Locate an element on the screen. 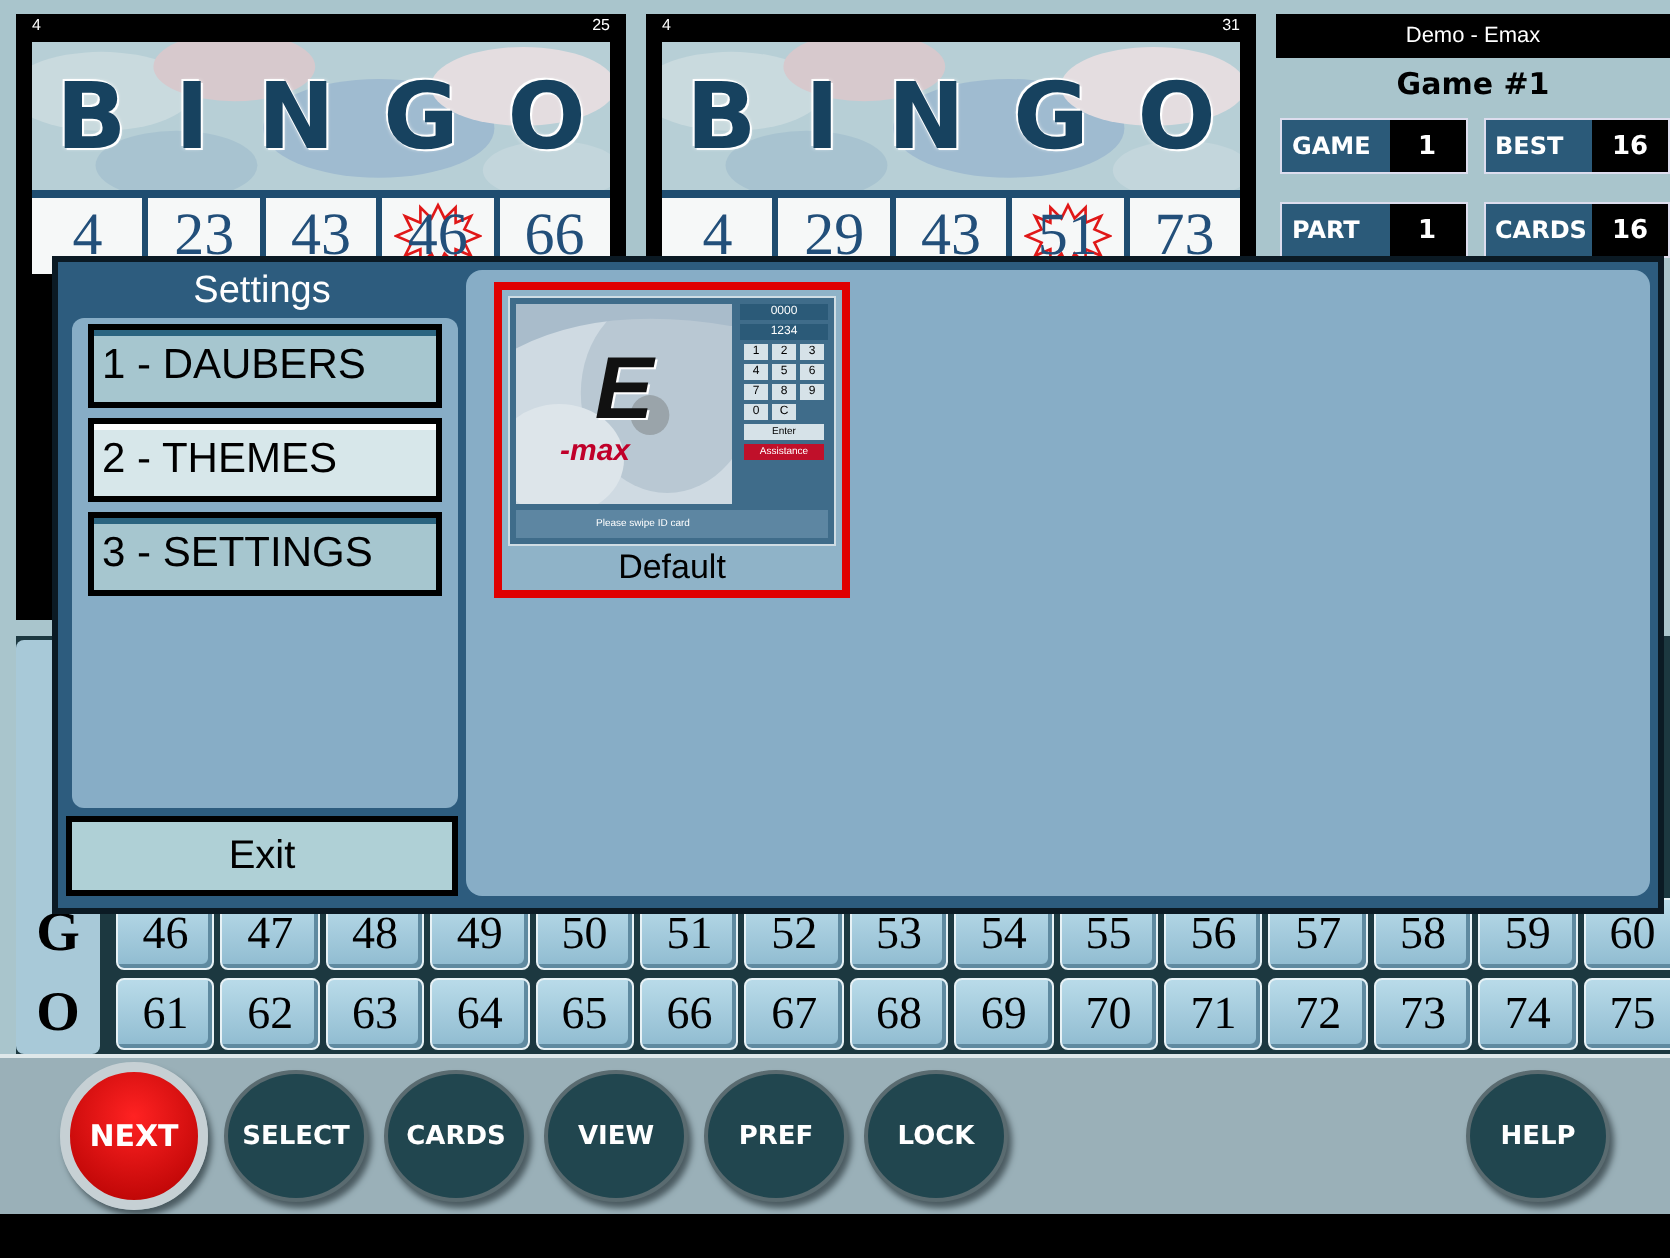  stat-label: PART is located at coordinates (1335, 230).